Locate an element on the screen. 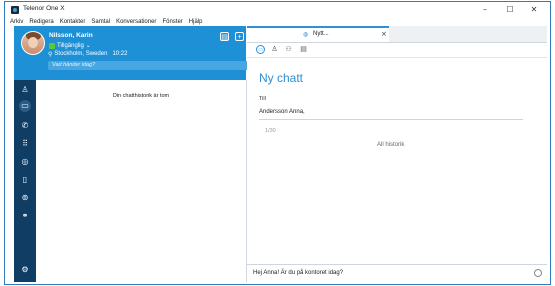 Image resolution: width=555 pixels, height=286 pixels. presence-label: Tillgänglig is located at coordinates (70, 45).